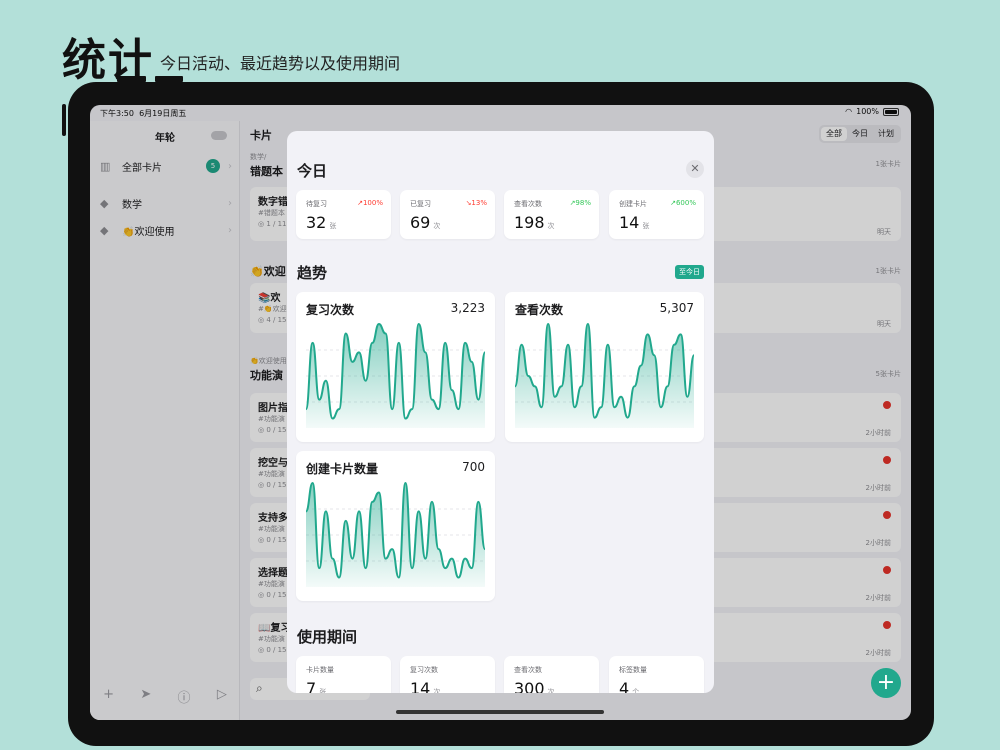  What do you see at coordinates (395, 534) in the screenshot?
I see `created-trend-chart` at bounding box center [395, 534].